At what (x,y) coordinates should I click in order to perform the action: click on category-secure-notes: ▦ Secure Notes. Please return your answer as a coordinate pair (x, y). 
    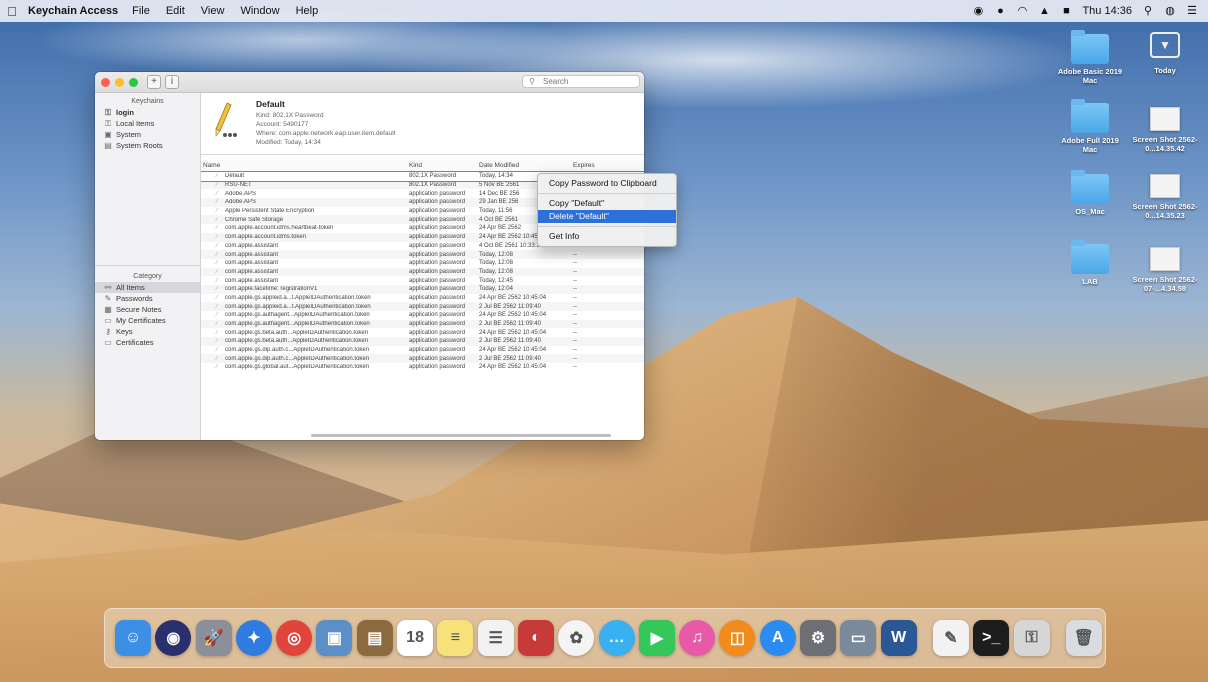
    Looking at the image, I should click on (147, 309).